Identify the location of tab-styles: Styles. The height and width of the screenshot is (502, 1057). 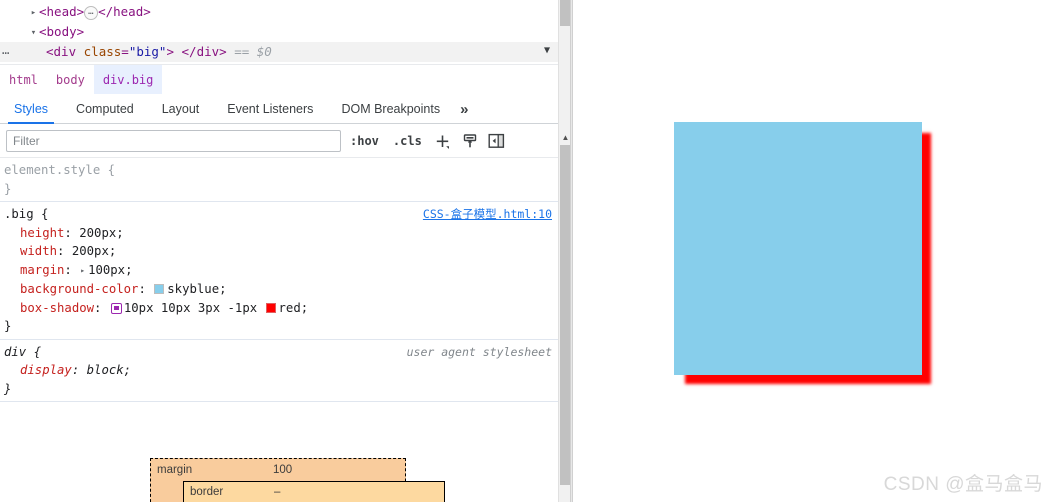
(31, 113).